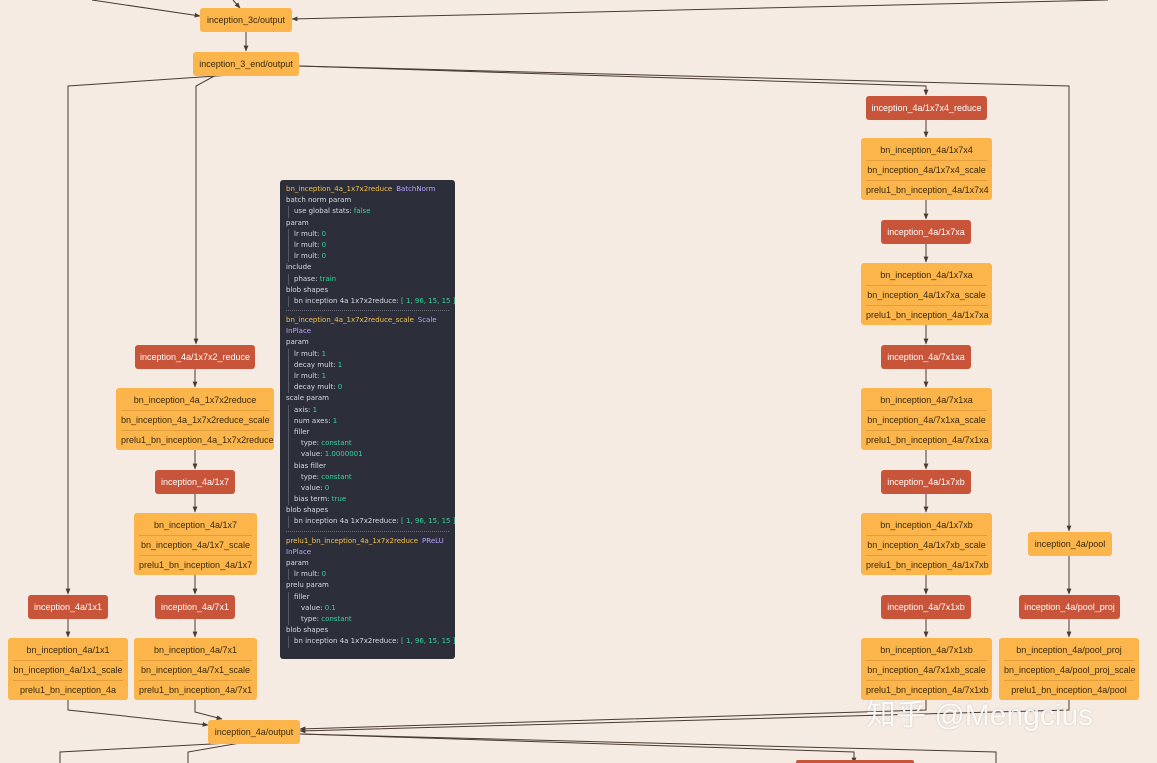  What do you see at coordinates (339, 189) in the screenshot?
I see `tooltip-bn-name: bn_inception_4a_1x7x2reduce` at bounding box center [339, 189].